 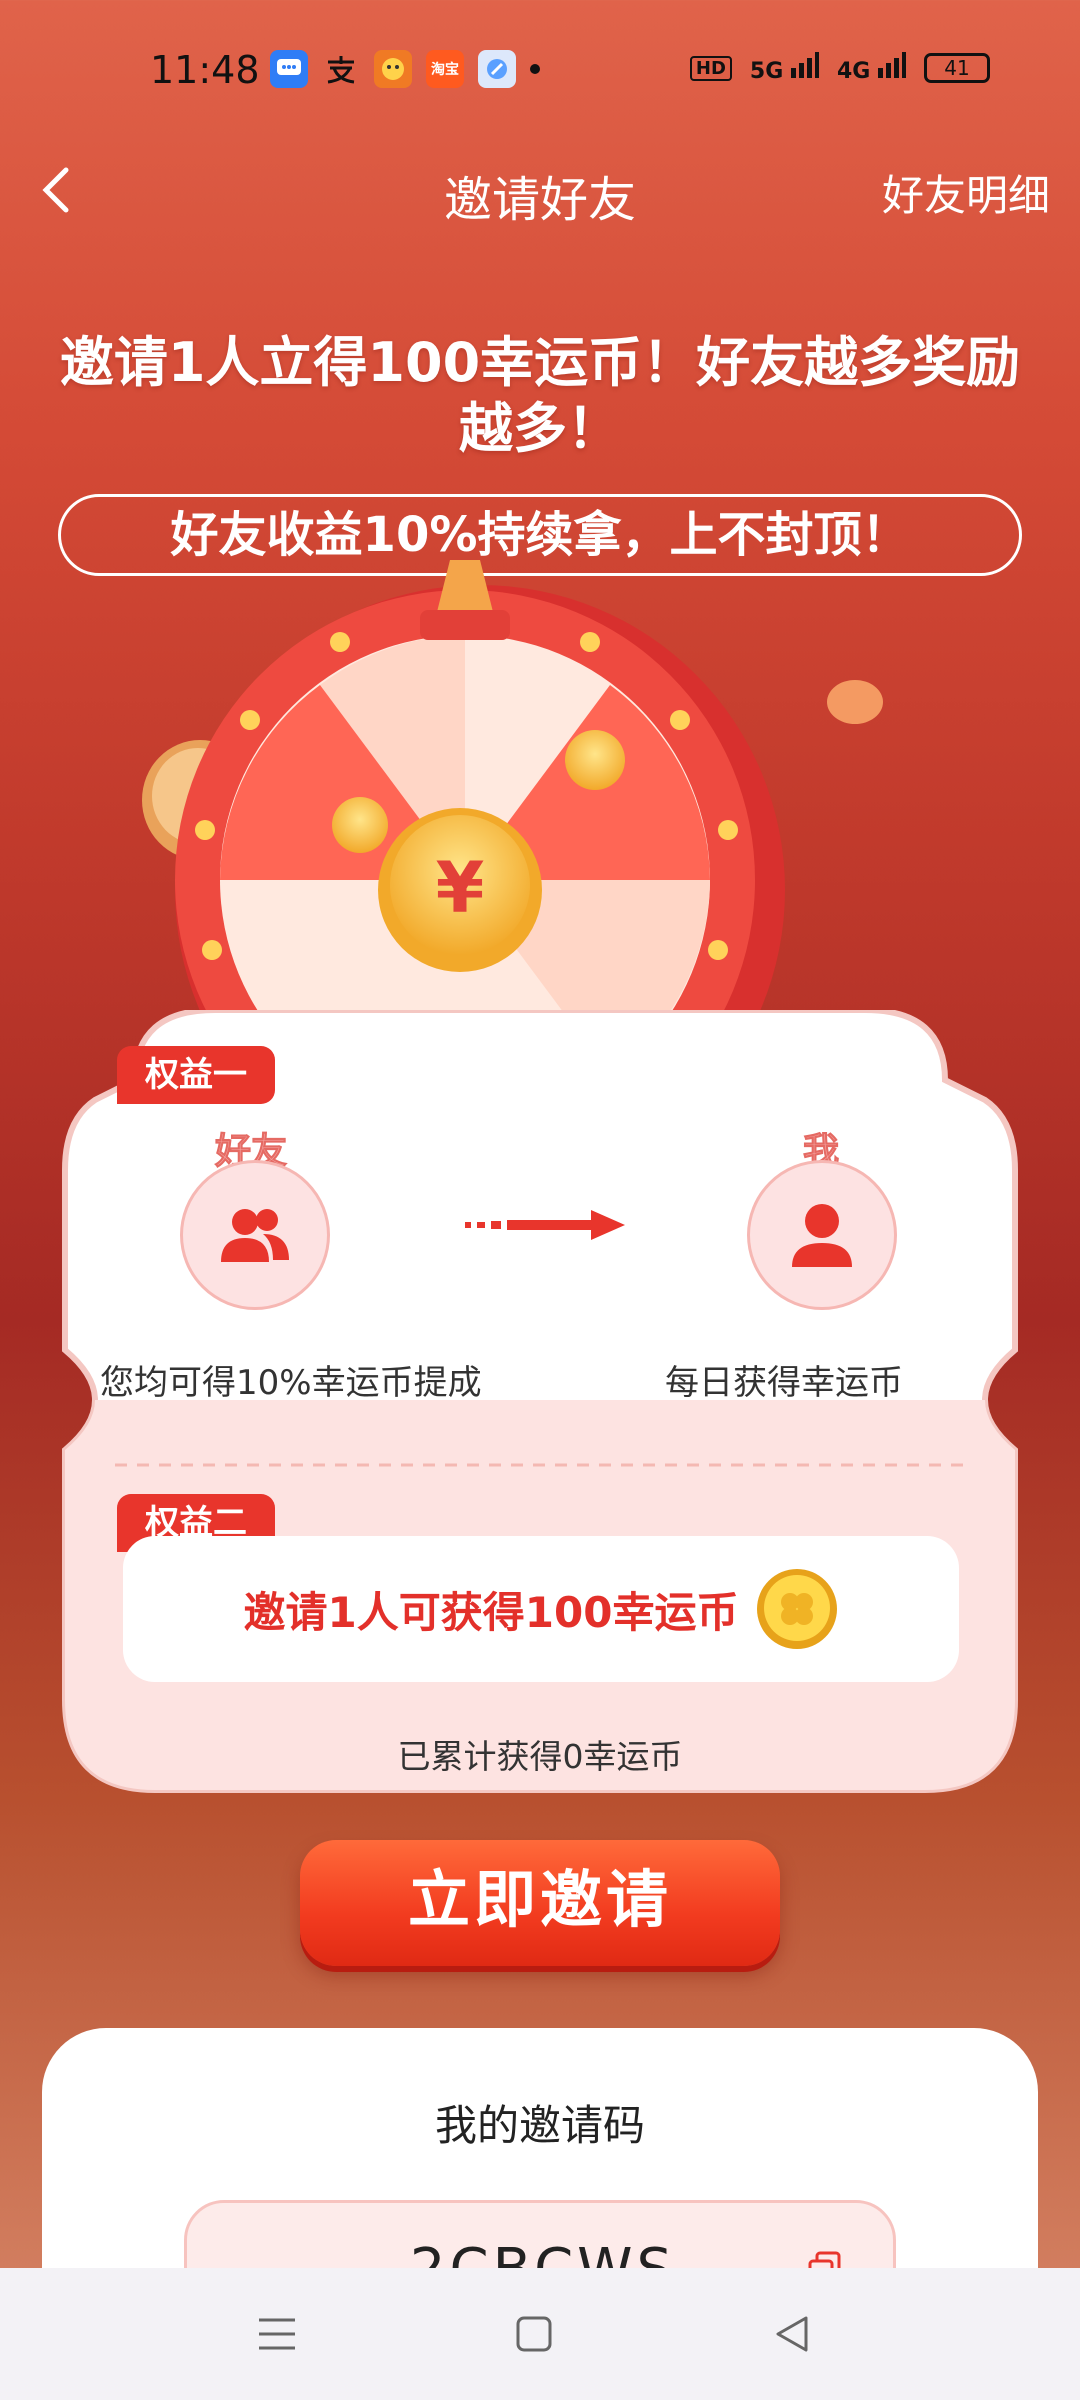 I want to click on battery-icon: 41, so click(x=957, y=68).